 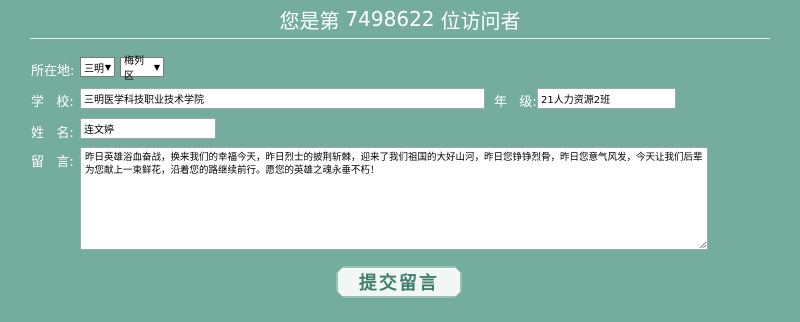 What do you see at coordinates (53, 71) in the screenshot?
I see `location-label: 所在地:` at bounding box center [53, 71].